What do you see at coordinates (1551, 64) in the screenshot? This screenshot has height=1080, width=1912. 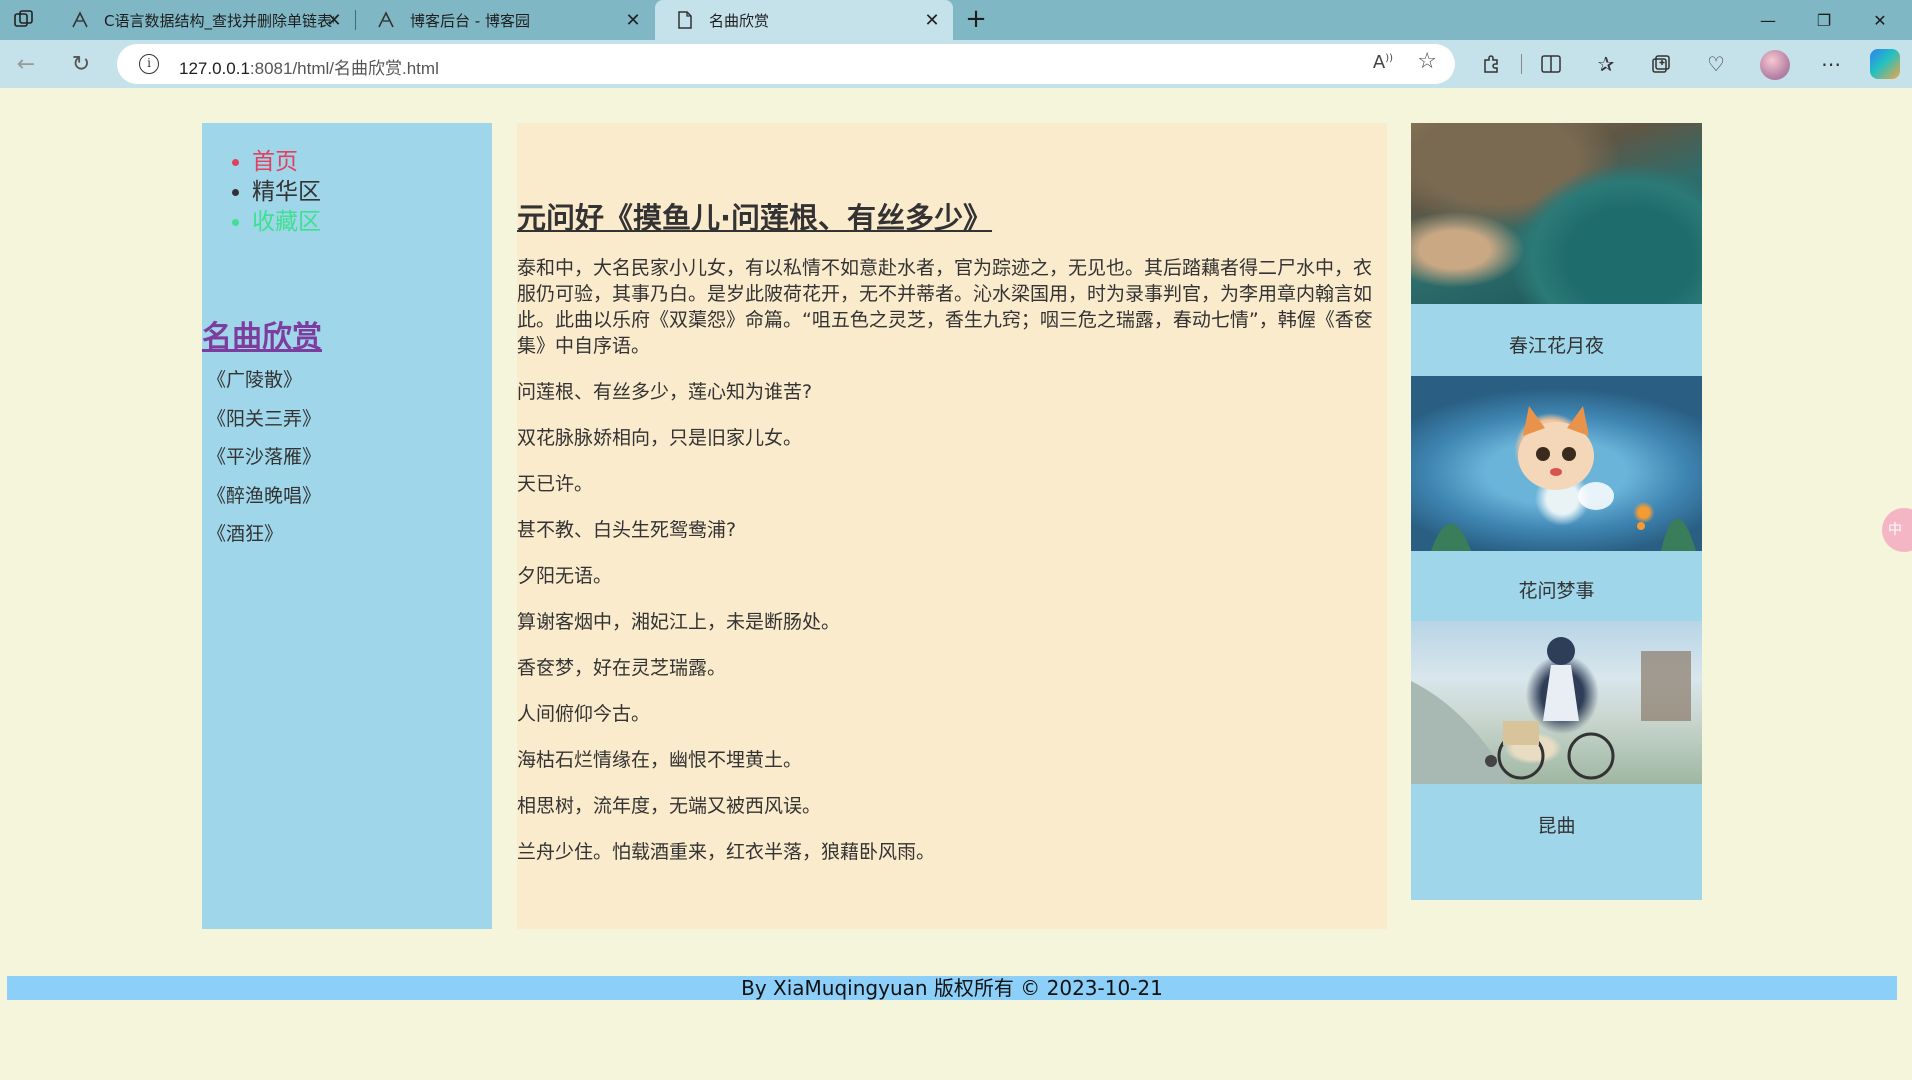 I see `split-screen-icon` at bounding box center [1551, 64].